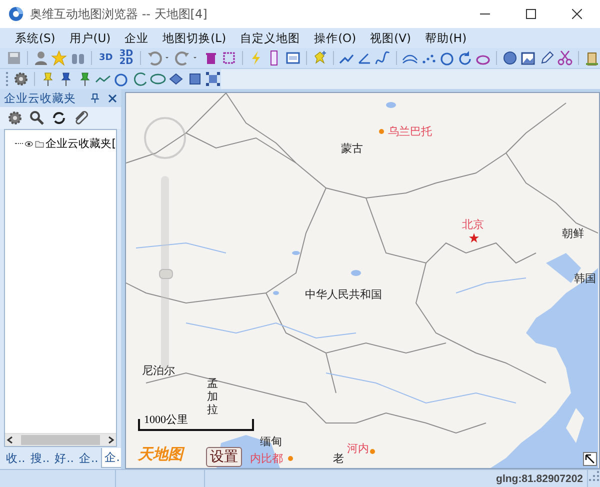  Describe the element at coordinates (140, 79) in the screenshot. I see `arc-circle-icon` at that location.